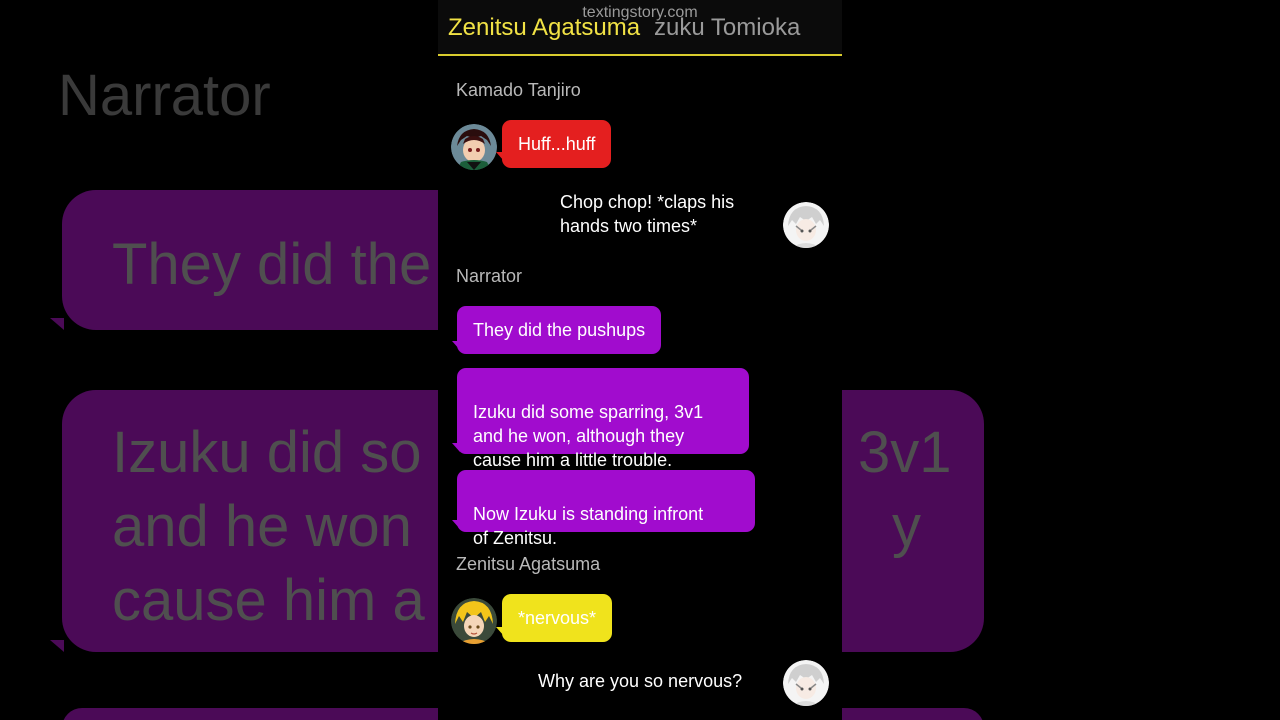  I want to click on izuku-avatar-icon, so click(806, 225).